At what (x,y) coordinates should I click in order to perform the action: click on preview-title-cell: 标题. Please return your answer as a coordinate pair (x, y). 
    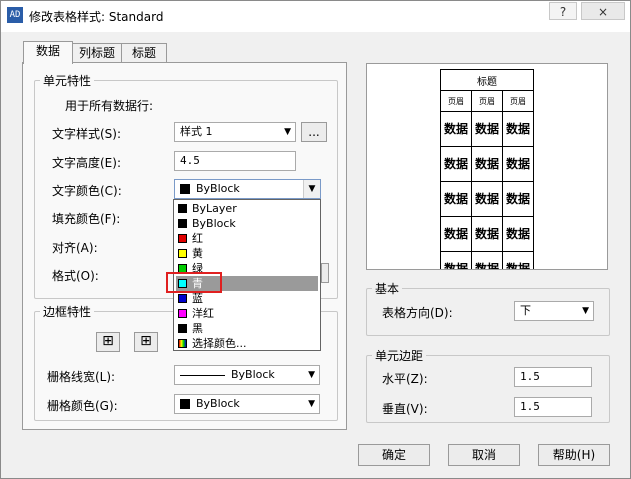
    Looking at the image, I should click on (487, 80).